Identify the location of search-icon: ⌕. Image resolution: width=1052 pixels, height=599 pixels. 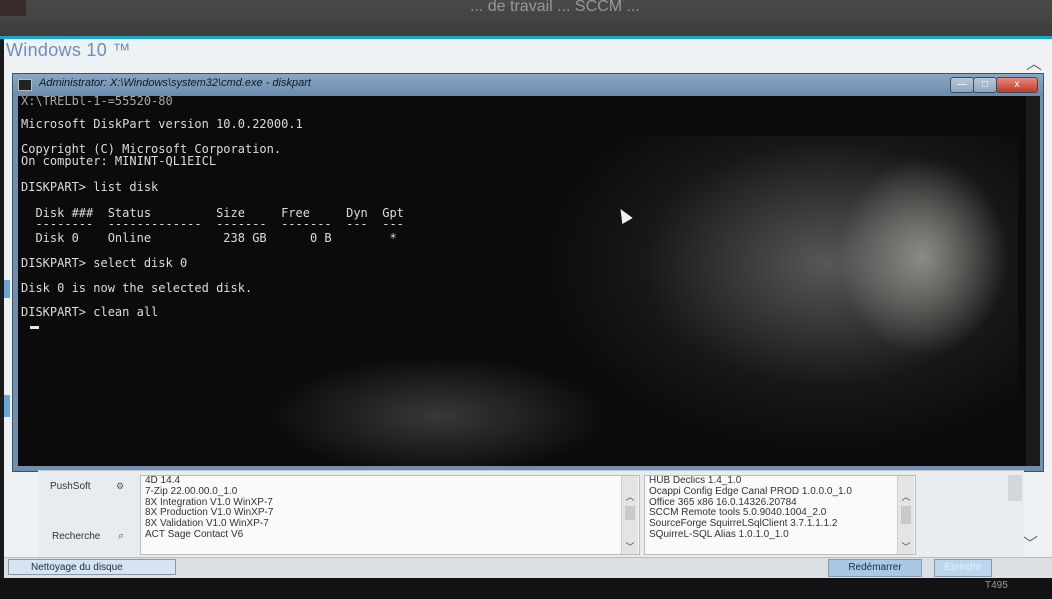
(121, 536).